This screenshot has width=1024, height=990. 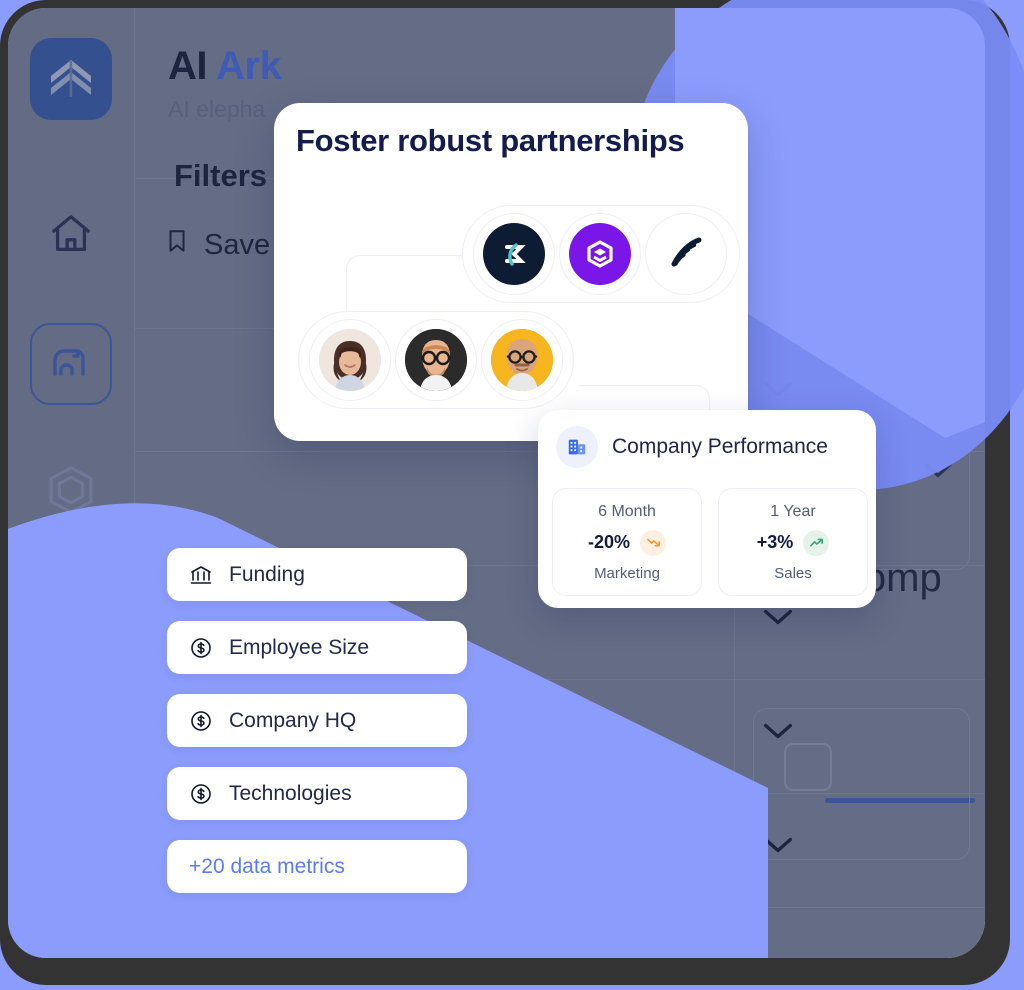 I want to click on arrow-trend-down-icon, so click(x=653, y=542).